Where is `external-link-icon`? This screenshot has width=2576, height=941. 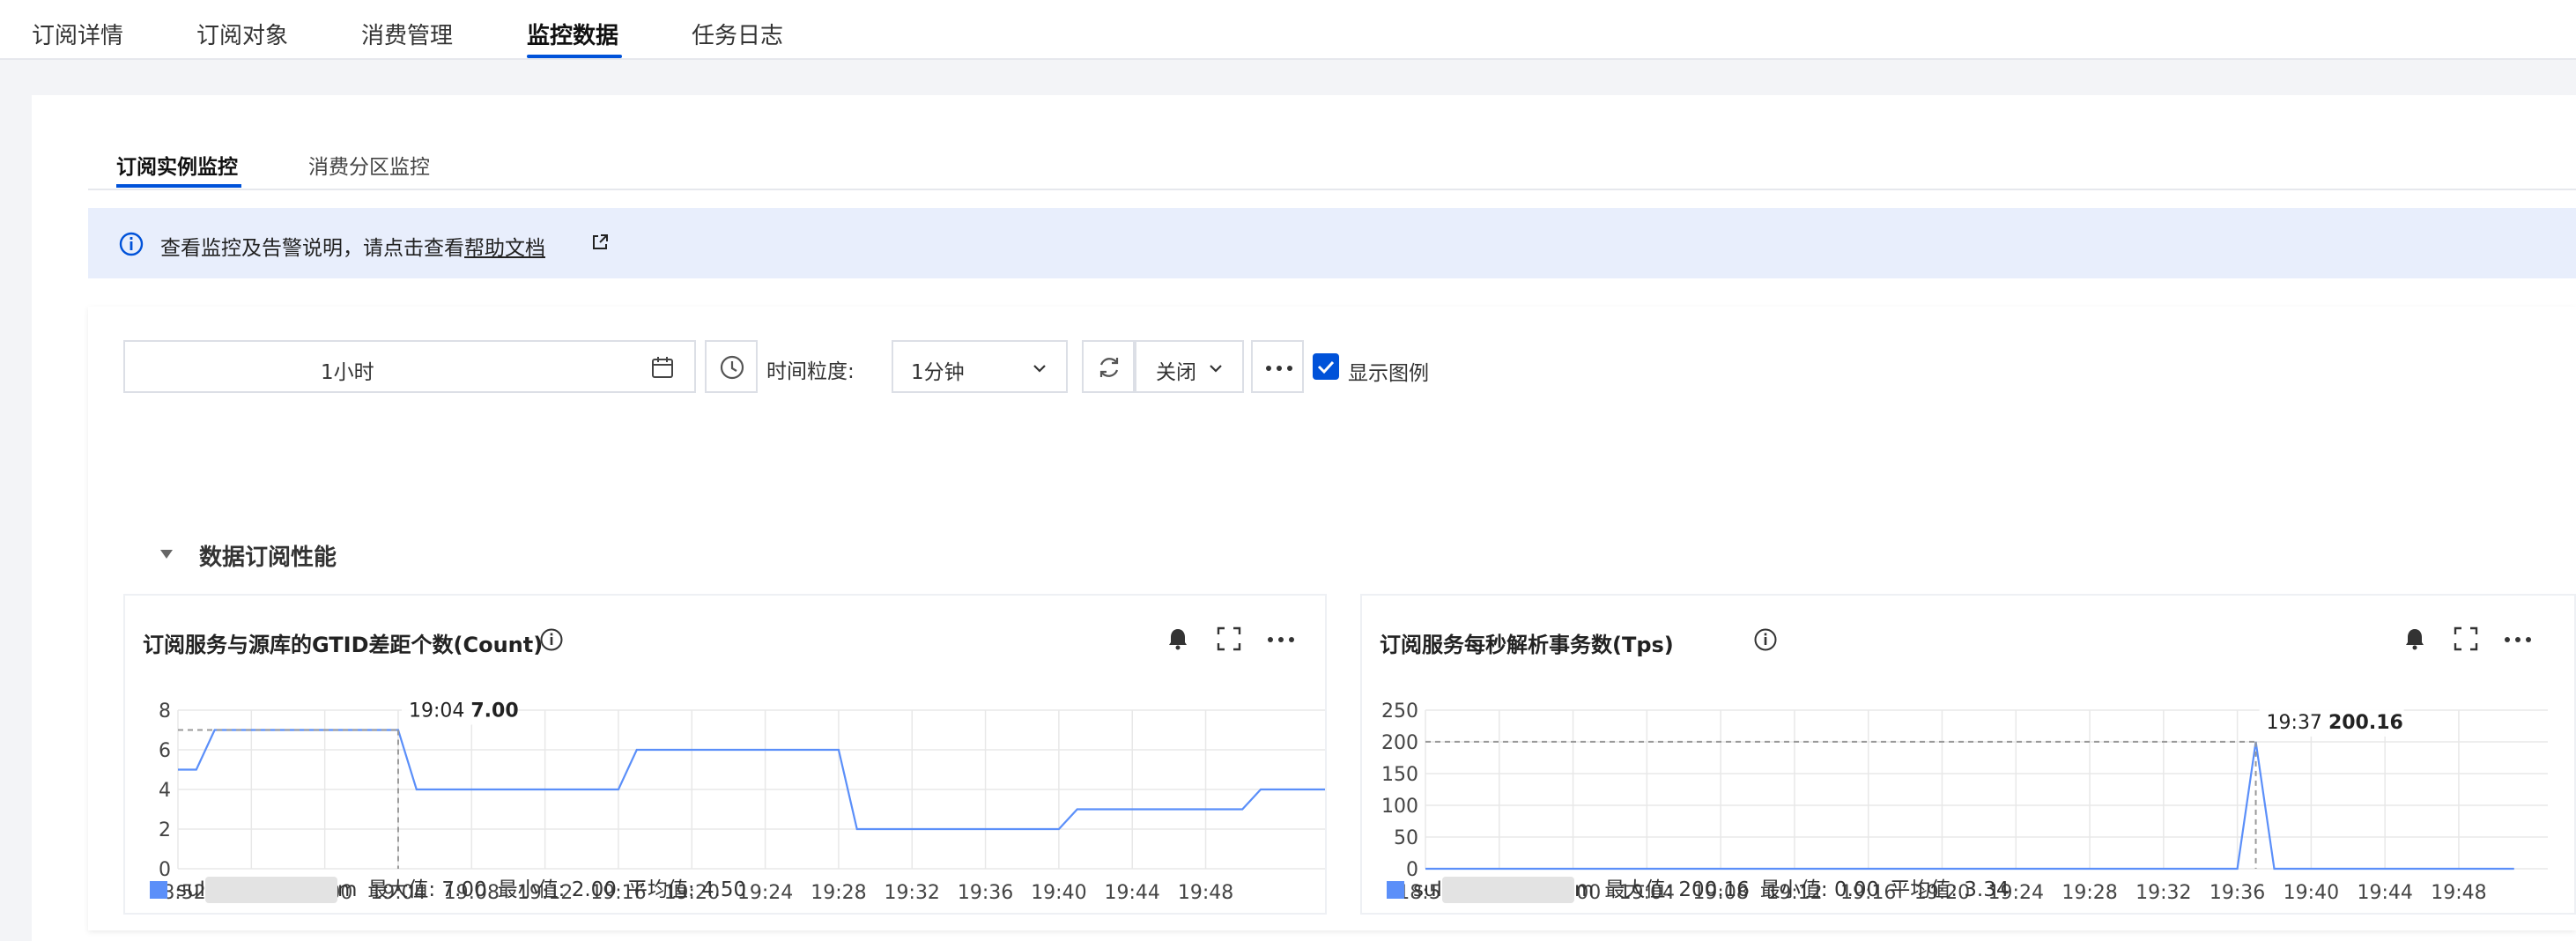 external-link-icon is located at coordinates (600, 242).